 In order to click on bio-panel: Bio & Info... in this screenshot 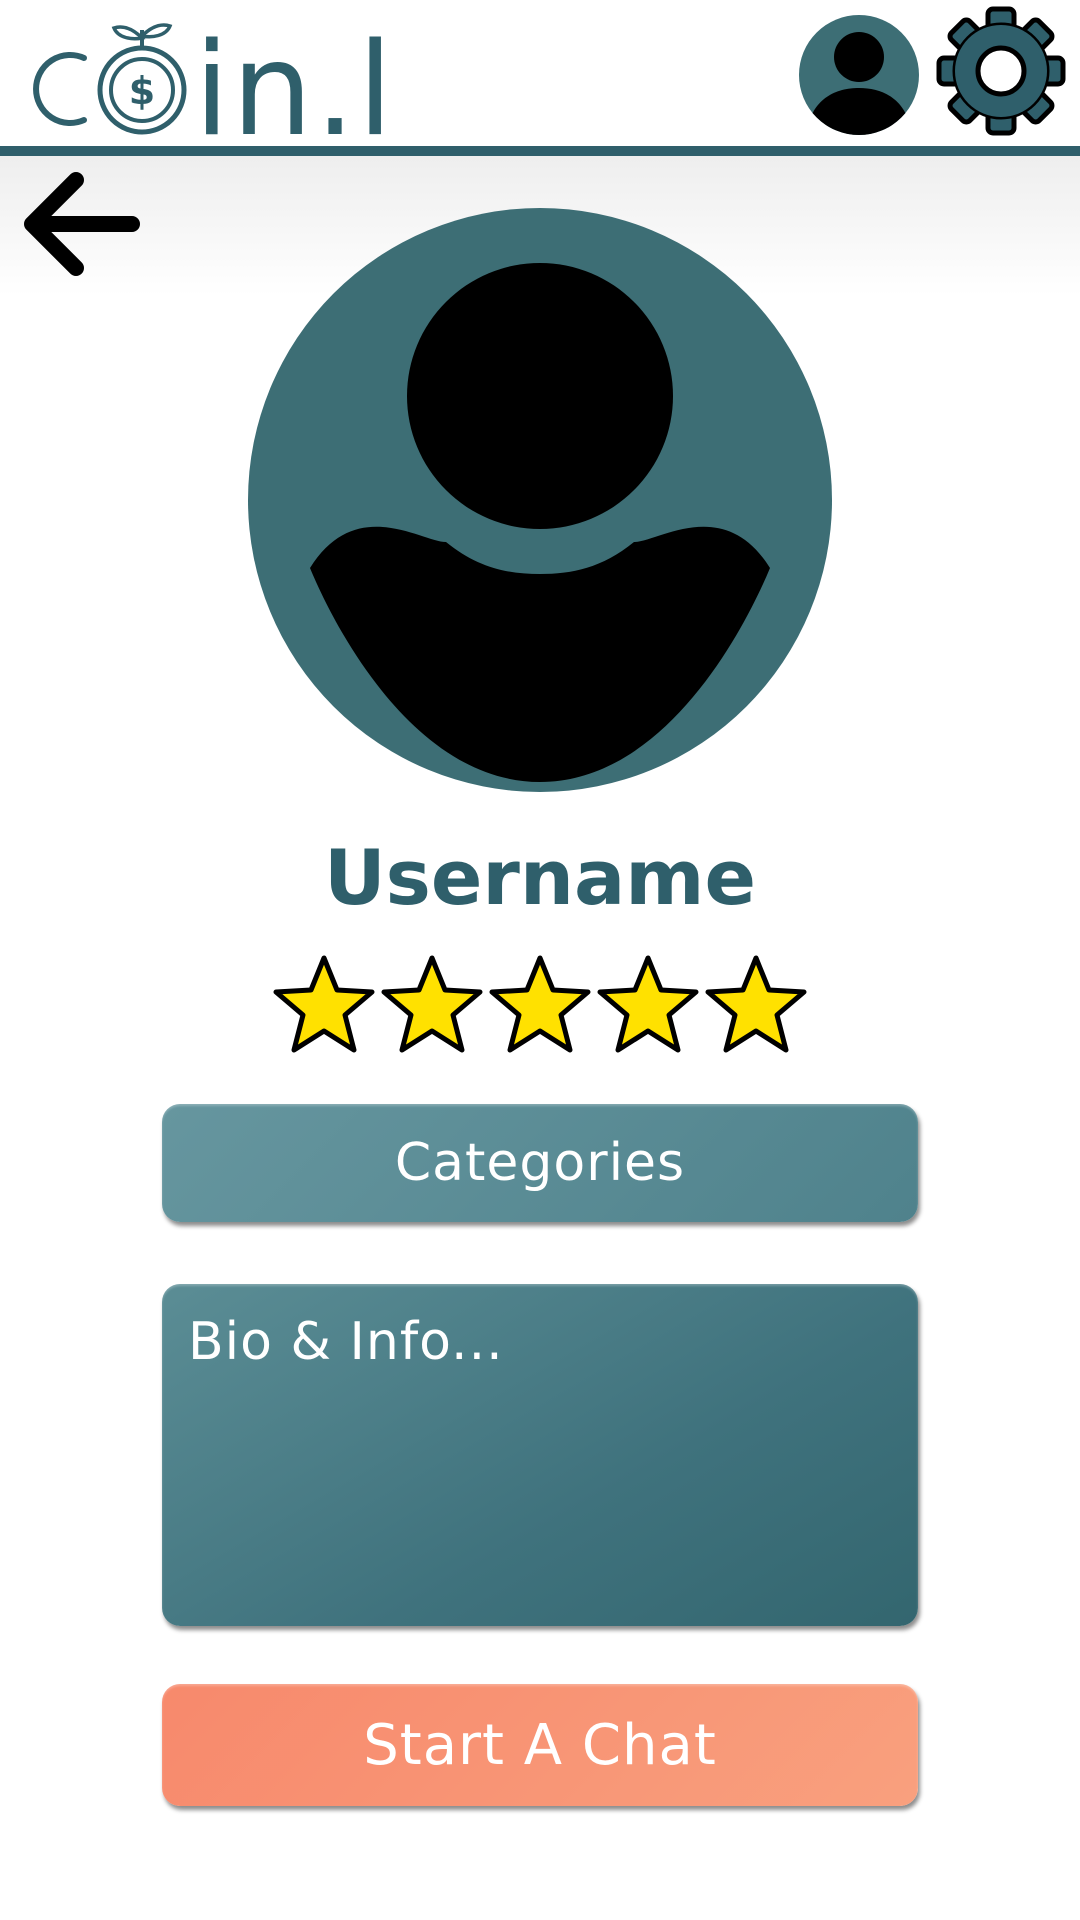, I will do `click(540, 1455)`.